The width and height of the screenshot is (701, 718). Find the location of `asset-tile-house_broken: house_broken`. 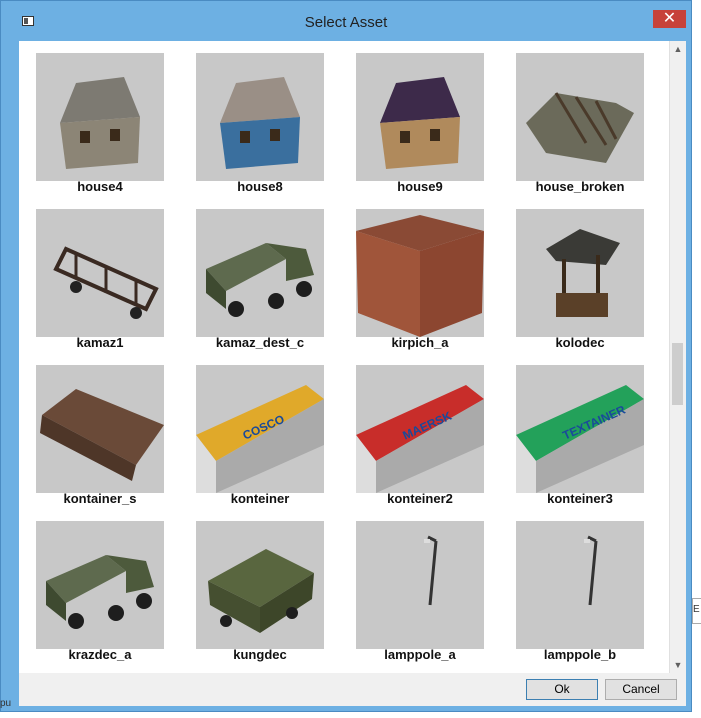

asset-tile-house_broken: house_broken is located at coordinates (580, 123).